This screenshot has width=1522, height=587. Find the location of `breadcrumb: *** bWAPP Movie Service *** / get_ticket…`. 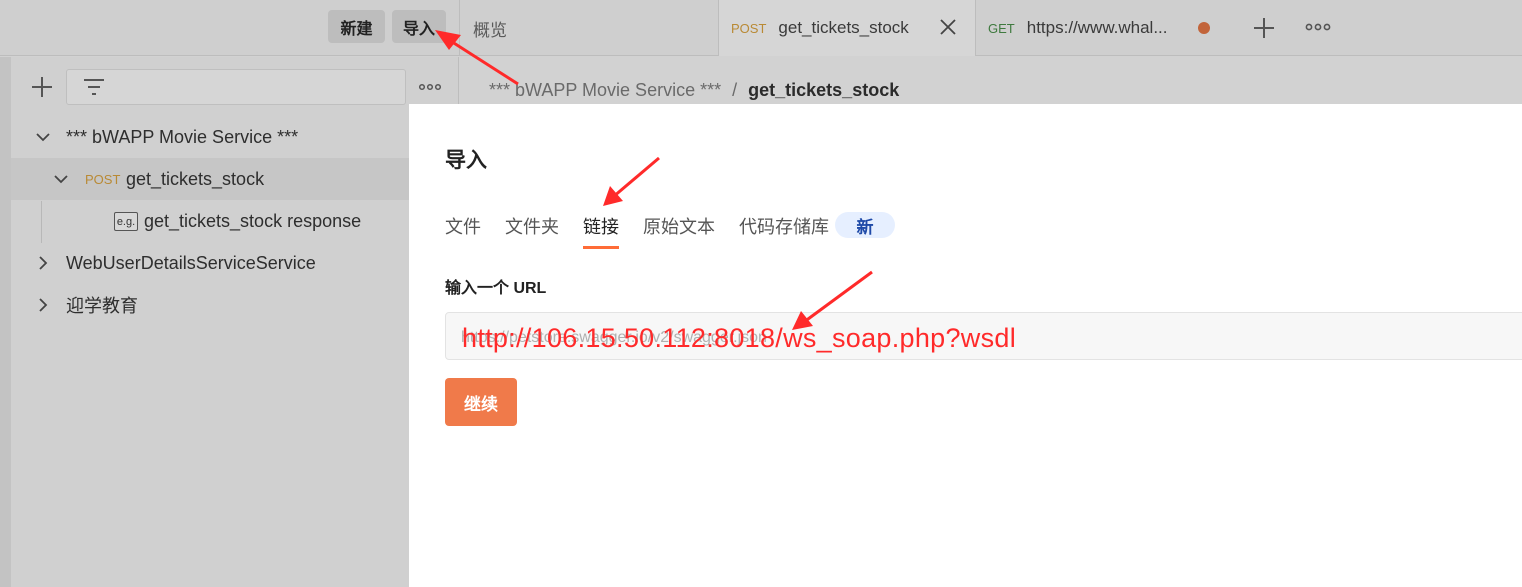

breadcrumb: *** bWAPP Movie Service *** / get_ticket… is located at coordinates (694, 90).